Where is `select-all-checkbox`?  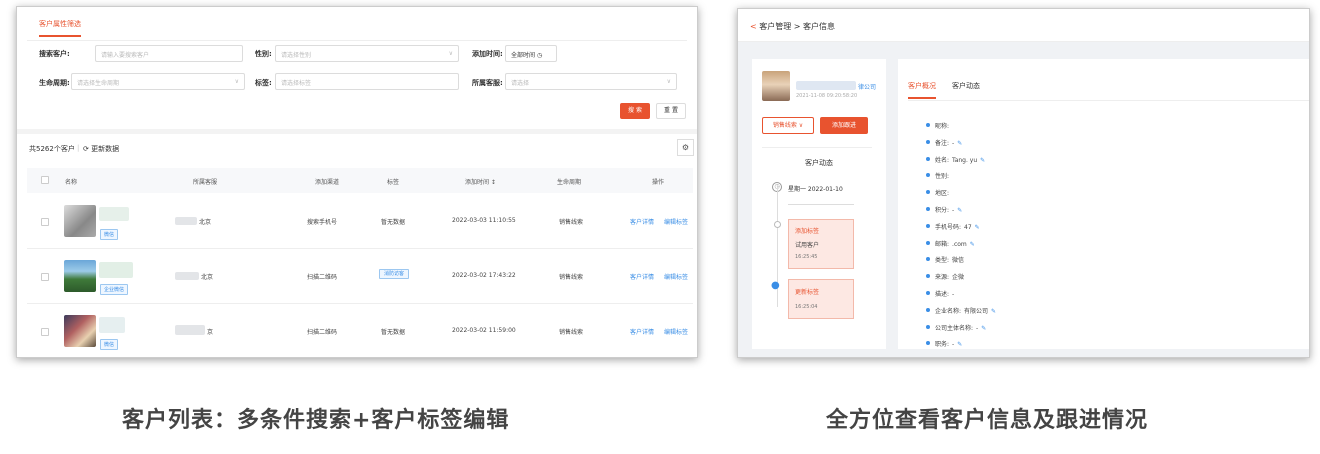 select-all-checkbox is located at coordinates (45, 180).